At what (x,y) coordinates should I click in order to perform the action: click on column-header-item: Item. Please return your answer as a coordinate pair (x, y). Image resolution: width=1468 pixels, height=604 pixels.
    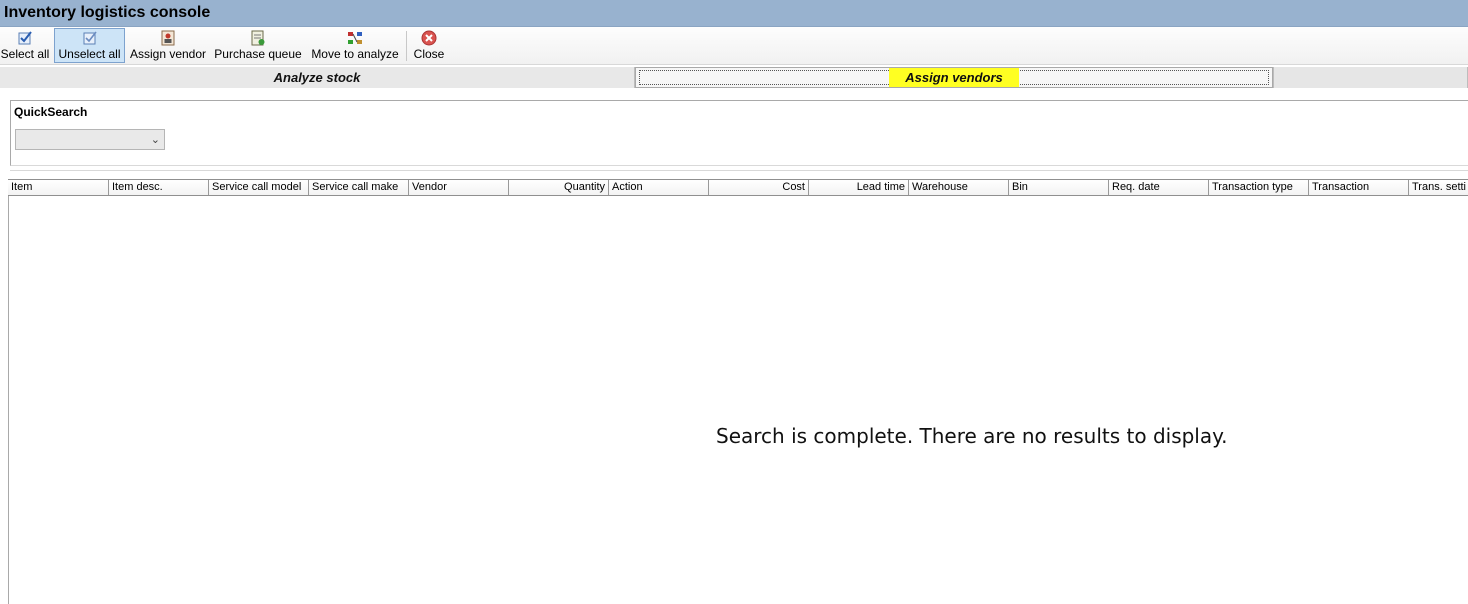
    Looking at the image, I should click on (58, 187).